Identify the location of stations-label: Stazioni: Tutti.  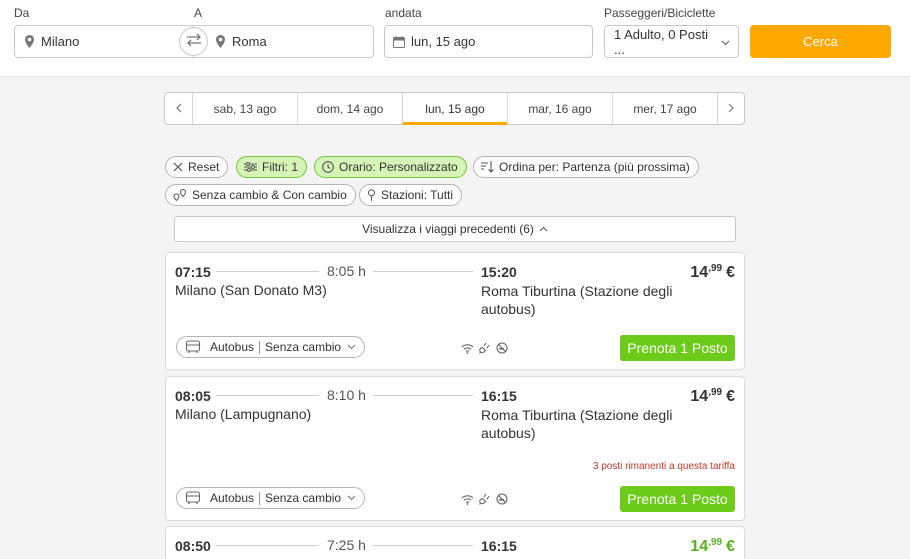
(417, 195).